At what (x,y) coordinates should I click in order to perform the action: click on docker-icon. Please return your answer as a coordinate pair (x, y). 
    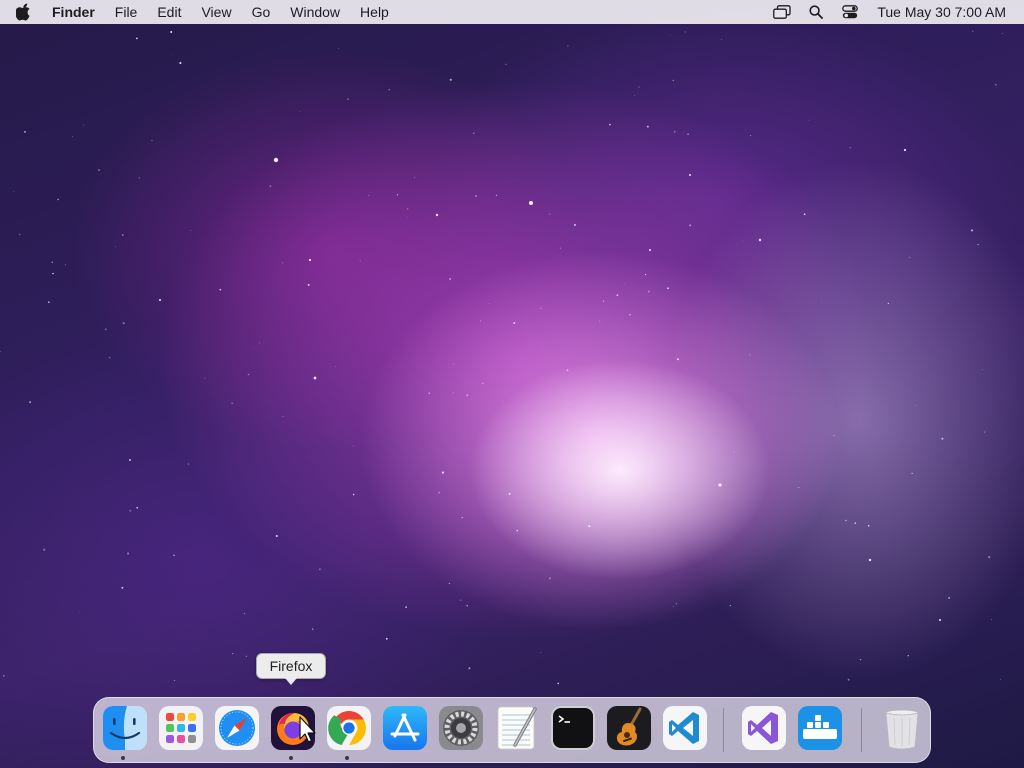
    Looking at the image, I should click on (820, 728).